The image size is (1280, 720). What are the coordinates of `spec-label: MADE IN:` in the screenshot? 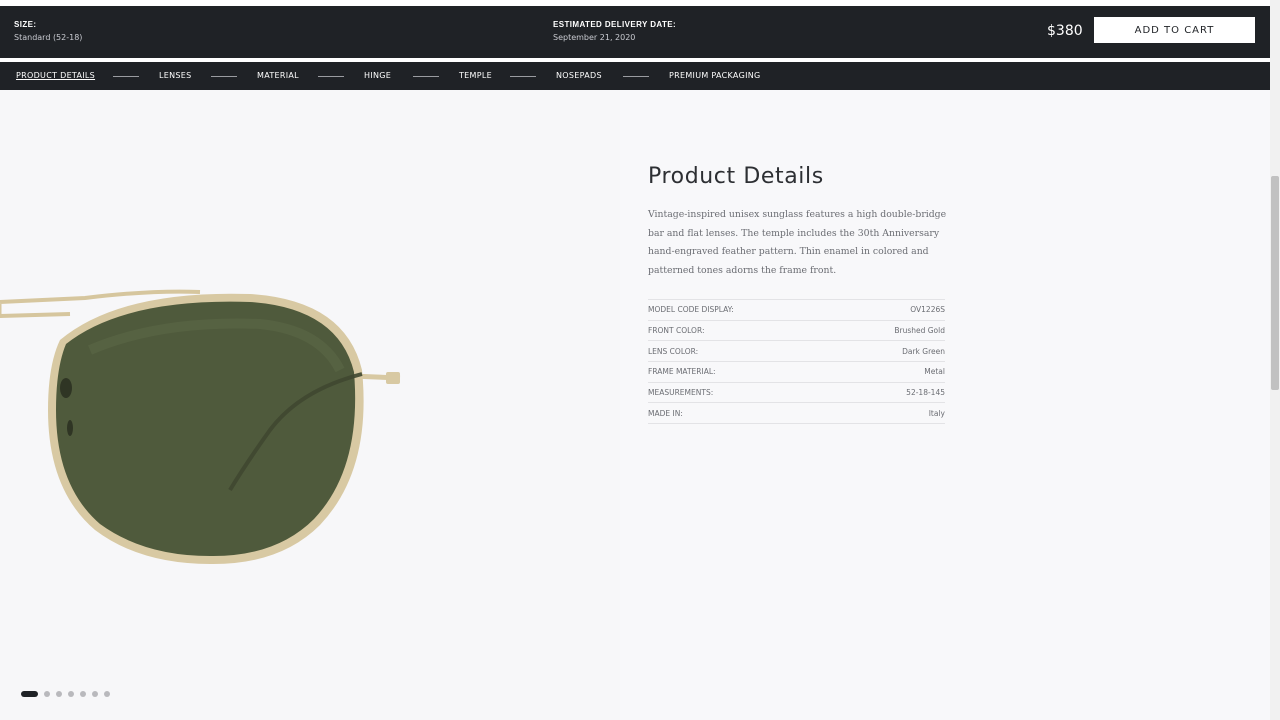 It's located at (665, 413).